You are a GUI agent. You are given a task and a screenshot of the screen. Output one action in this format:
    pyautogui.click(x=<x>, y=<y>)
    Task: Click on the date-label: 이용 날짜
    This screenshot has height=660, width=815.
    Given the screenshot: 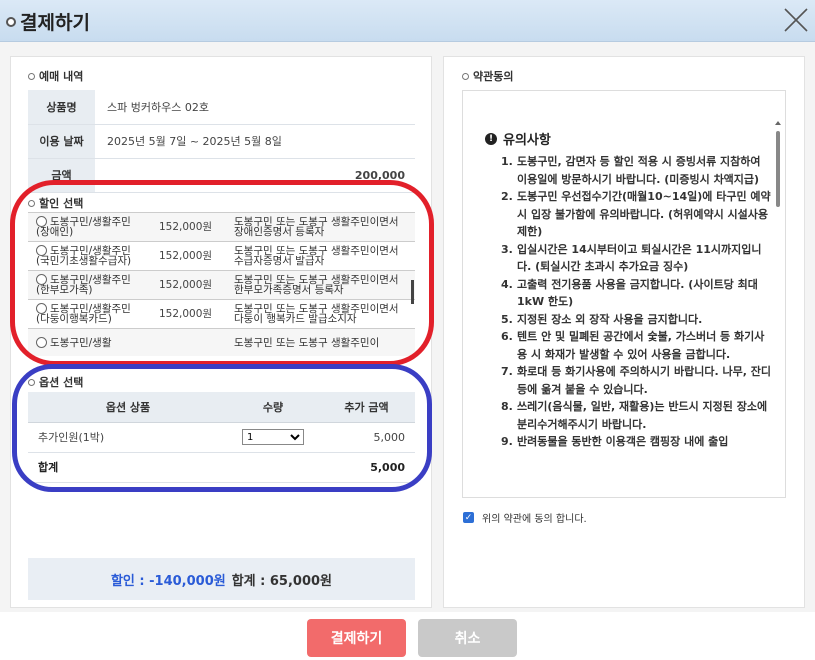 What is the action you would take?
    pyautogui.click(x=61, y=141)
    